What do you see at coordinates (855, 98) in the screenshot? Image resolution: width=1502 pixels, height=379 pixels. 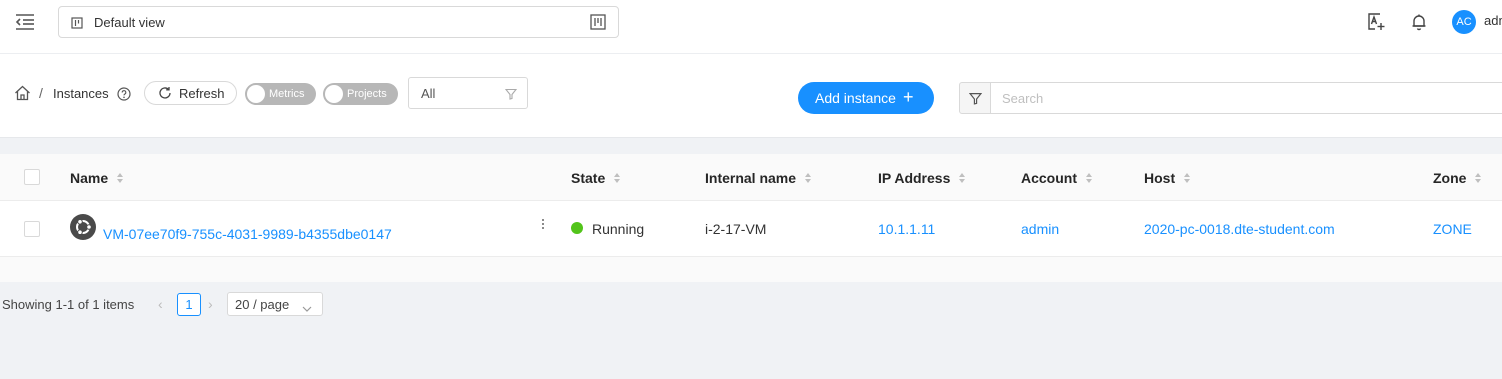 I see `add-instance-label: Add instance` at bounding box center [855, 98].